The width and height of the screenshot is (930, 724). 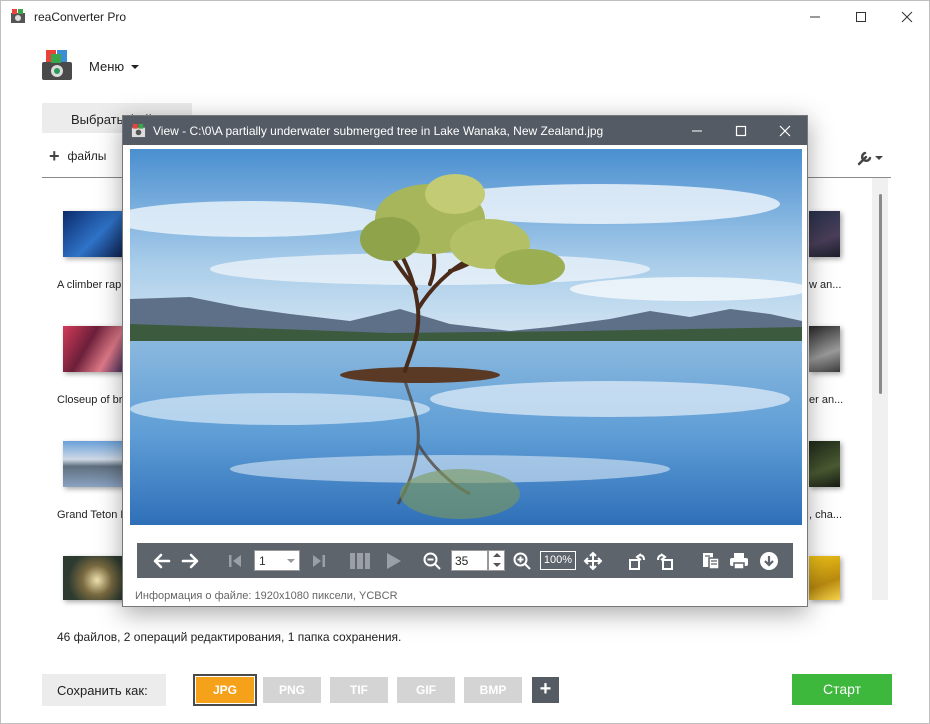 What do you see at coordinates (319, 560) in the screenshot?
I see `last-page-icon` at bounding box center [319, 560].